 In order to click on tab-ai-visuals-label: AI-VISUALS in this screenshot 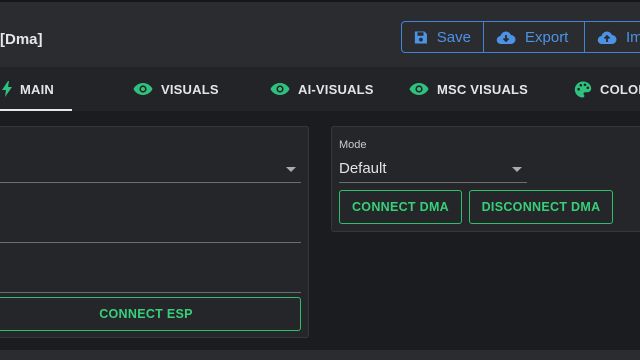, I will do `click(336, 89)`.